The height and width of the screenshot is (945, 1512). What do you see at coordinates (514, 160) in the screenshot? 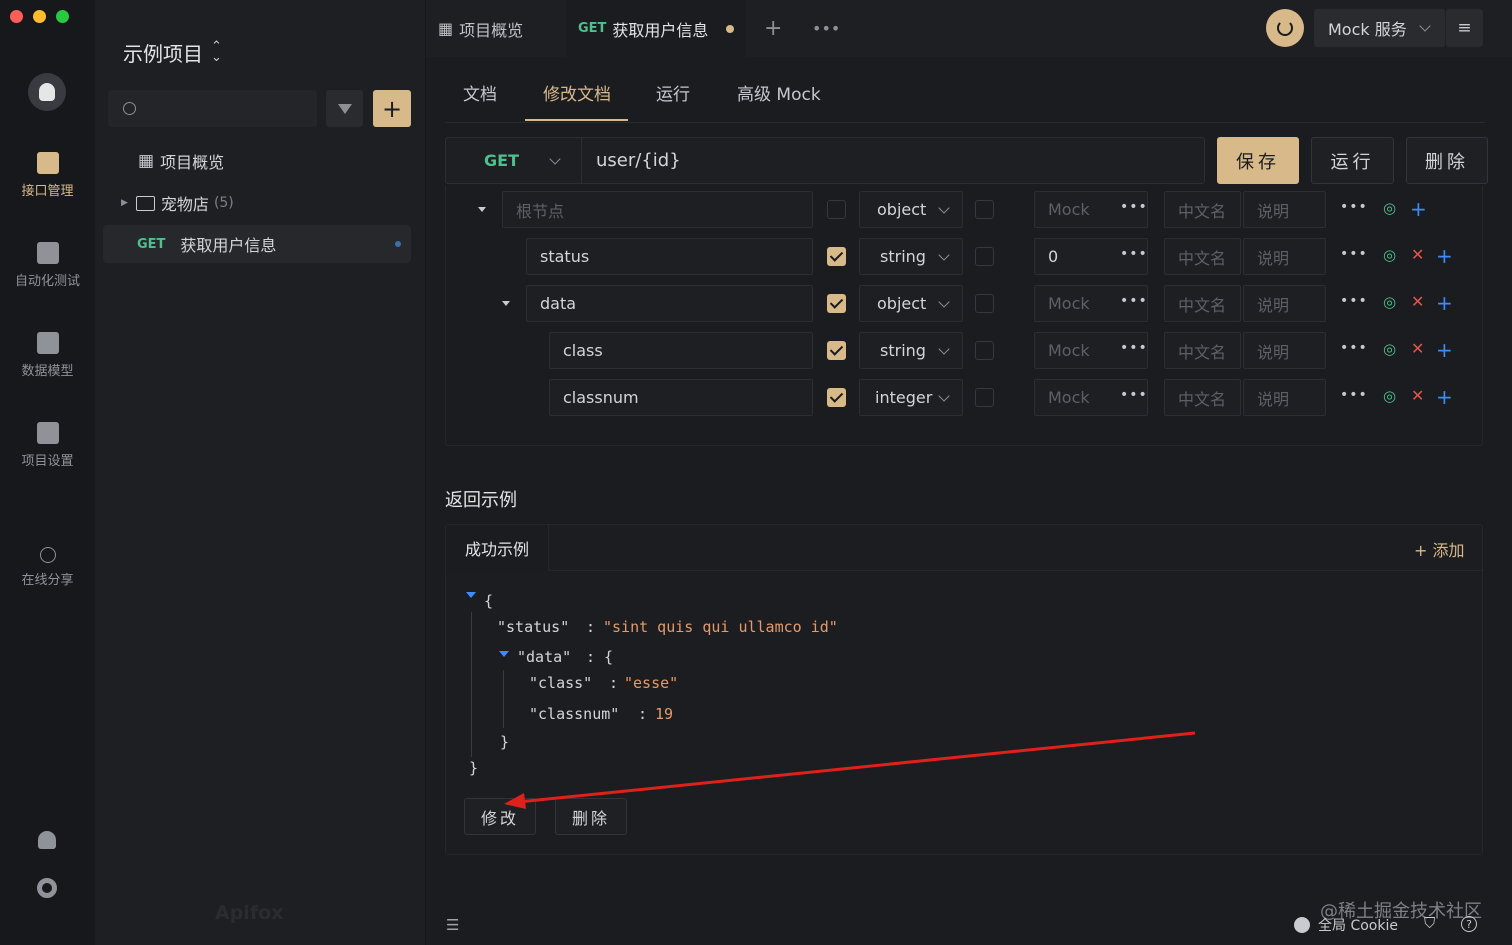
I see `method-select: GET` at bounding box center [514, 160].